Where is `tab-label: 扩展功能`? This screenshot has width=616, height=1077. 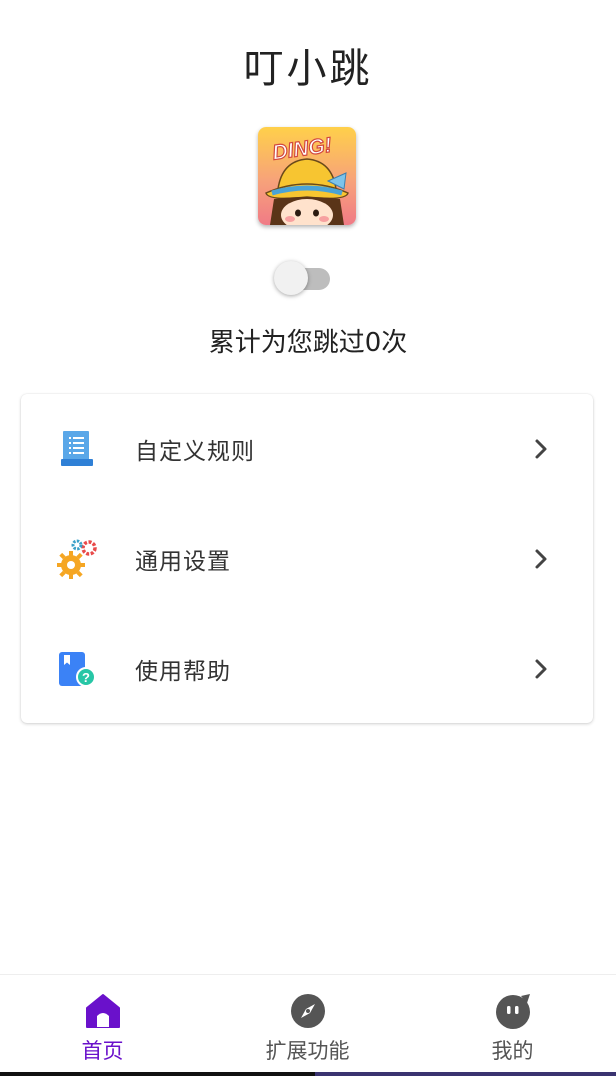 tab-label: 扩展功能 is located at coordinates (307, 1051).